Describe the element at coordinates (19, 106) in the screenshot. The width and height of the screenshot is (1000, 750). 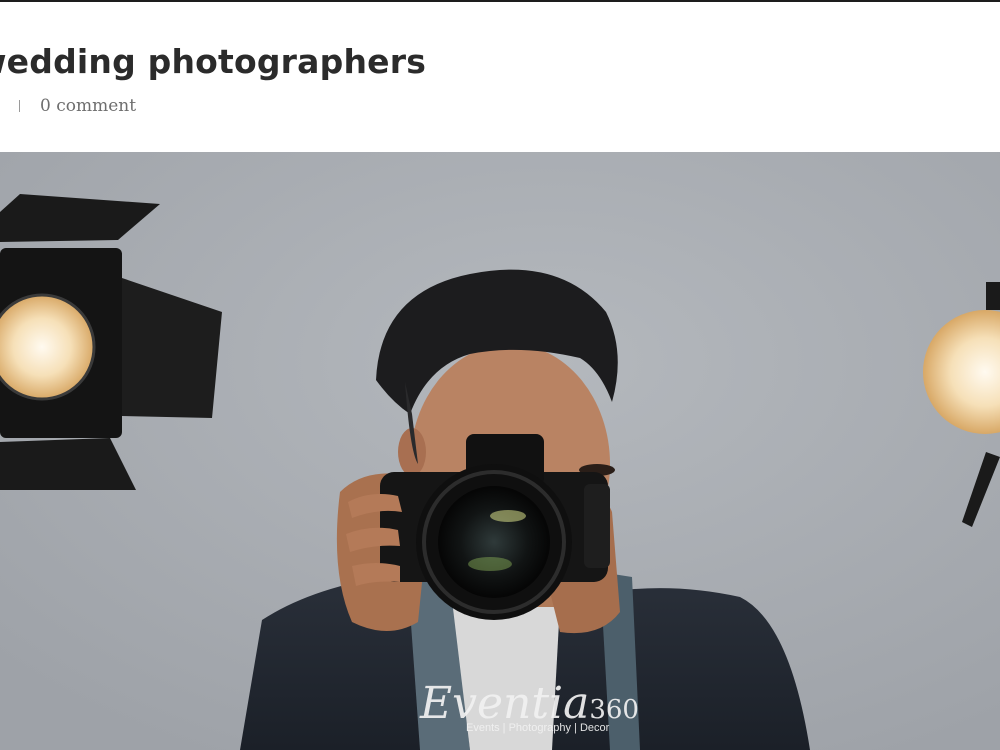
I see `meta-separator` at that location.